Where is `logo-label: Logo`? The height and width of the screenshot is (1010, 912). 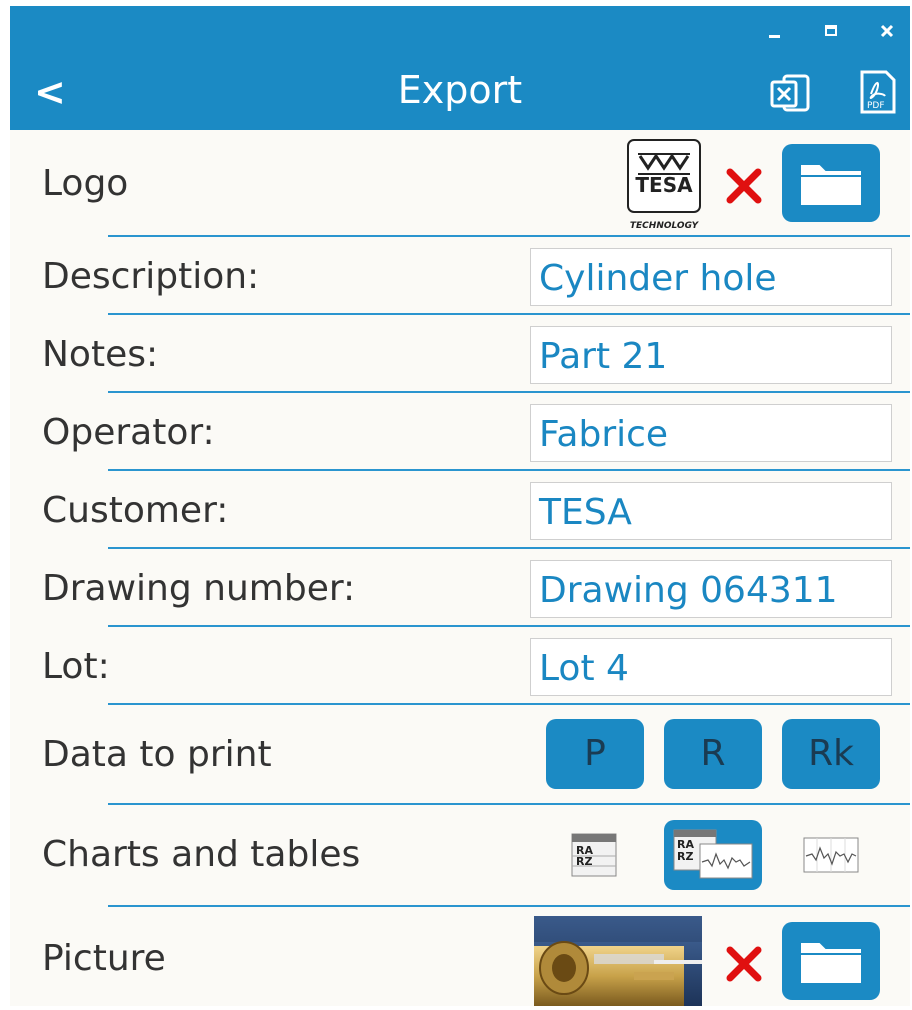 logo-label: Logo is located at coordinates (85, 183).